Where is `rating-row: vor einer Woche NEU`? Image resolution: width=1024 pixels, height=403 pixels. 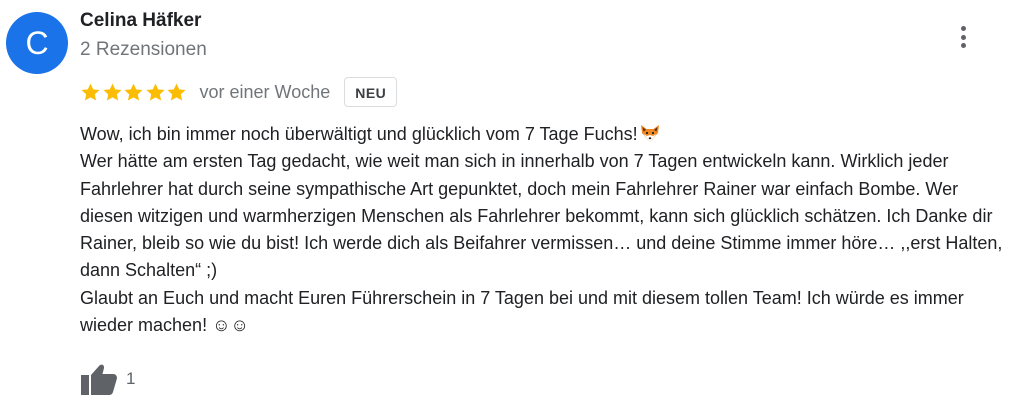
rating-row: vor einer Woche NEU is located at coordinates (239, 92).